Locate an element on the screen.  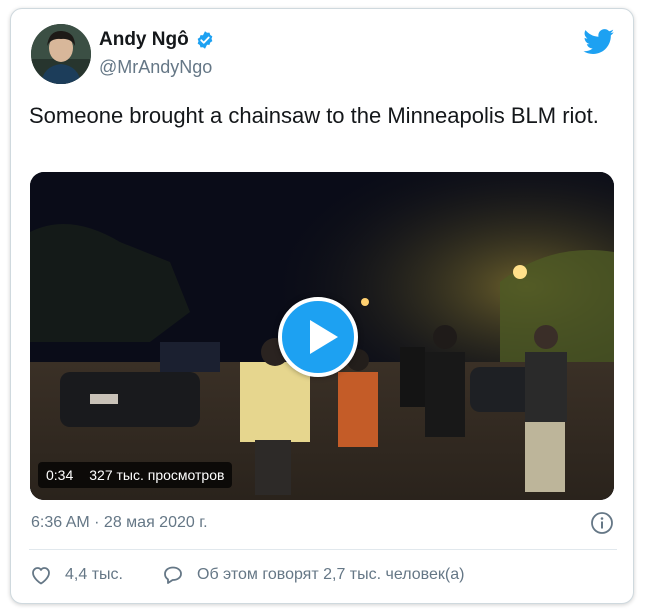
author-handle: @MrAndyNgo is located at coordinates (155, 67).